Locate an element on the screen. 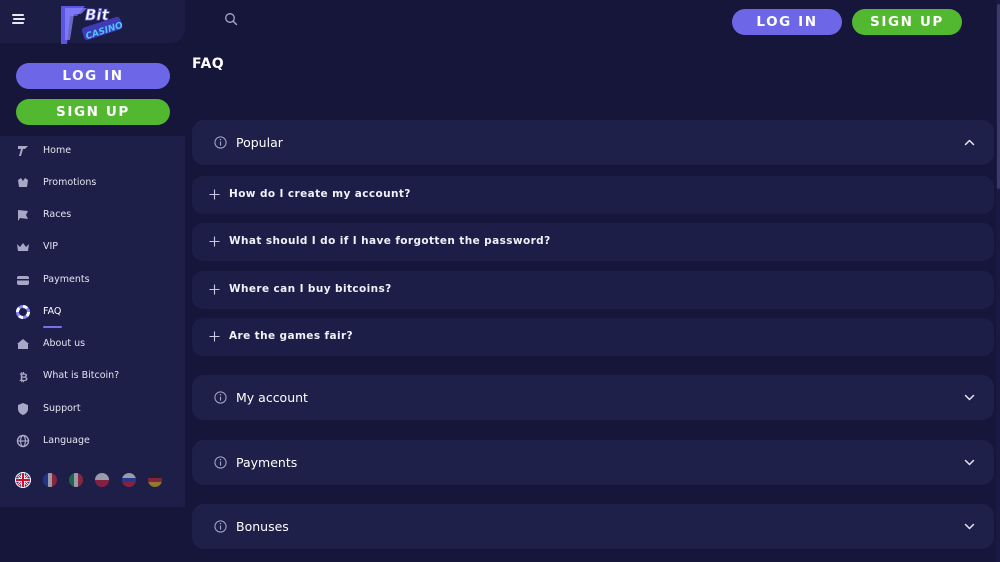 Image resolution: width=1000 pixels, height=562 pixels. sidebar-signup-button: SIGN UP is located at coordinates (93, 112).